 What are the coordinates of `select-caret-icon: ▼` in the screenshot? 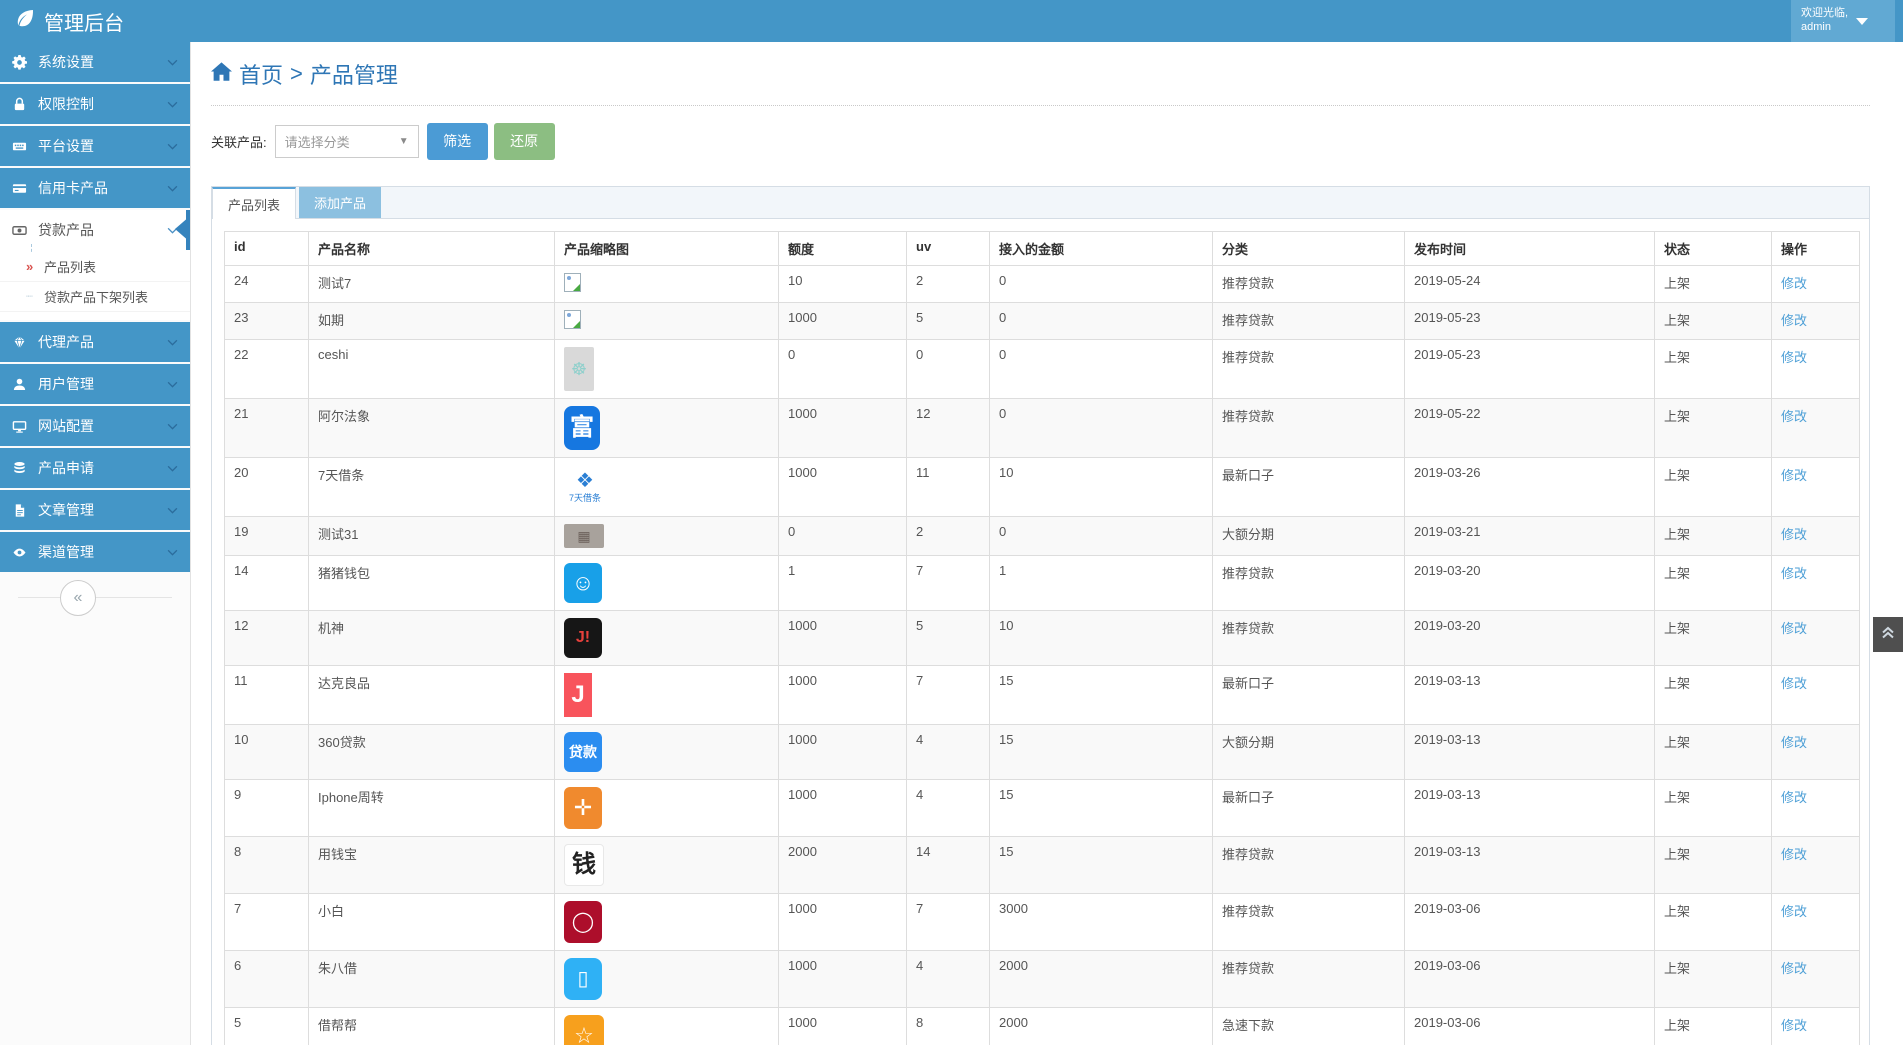 It's located at (403, 141).